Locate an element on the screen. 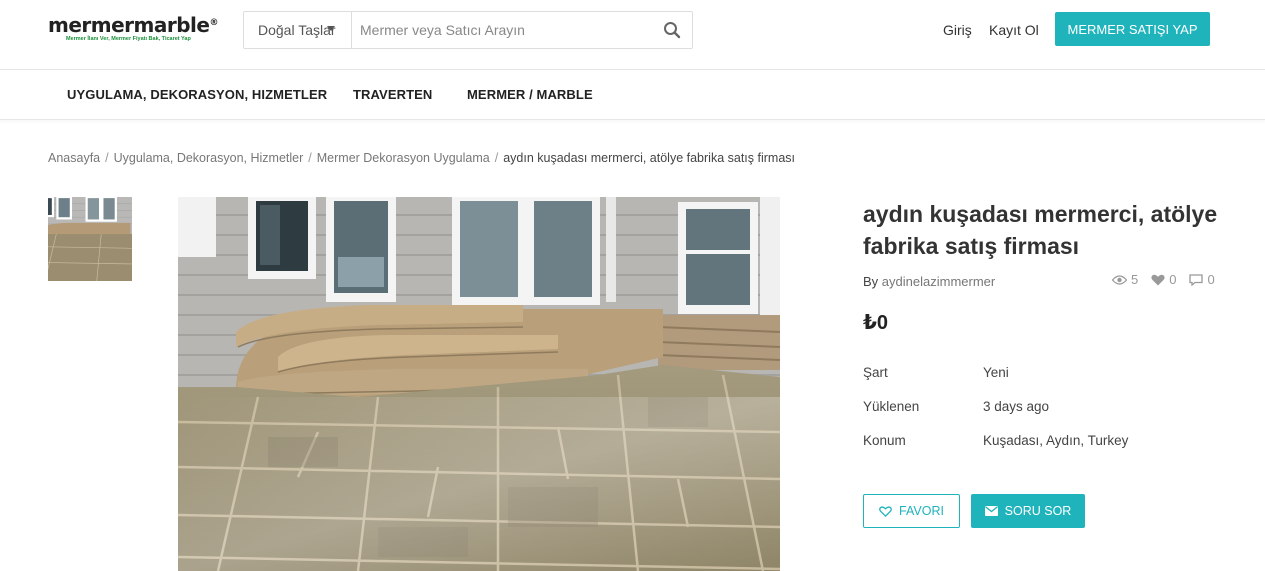 The image size is (1265, 571). views-stat: 5 is located at coordinates (1125, 279).